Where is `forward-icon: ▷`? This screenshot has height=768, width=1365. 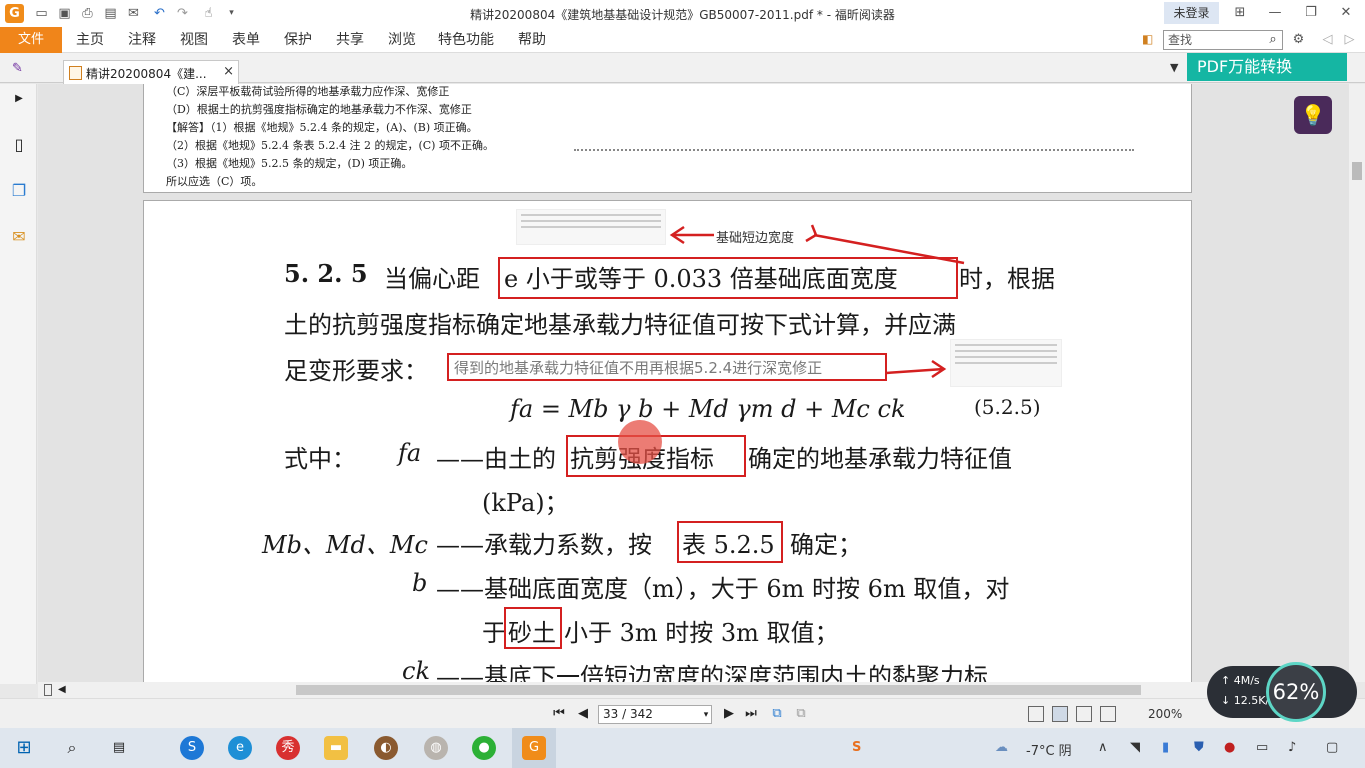 forward-icon: ▷ is located at coordinates (1349, 39).